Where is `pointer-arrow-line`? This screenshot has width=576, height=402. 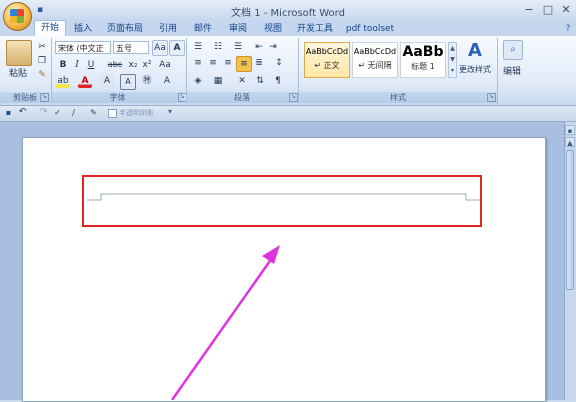
pointer-arrow-line is located at coordinates (222, 328).